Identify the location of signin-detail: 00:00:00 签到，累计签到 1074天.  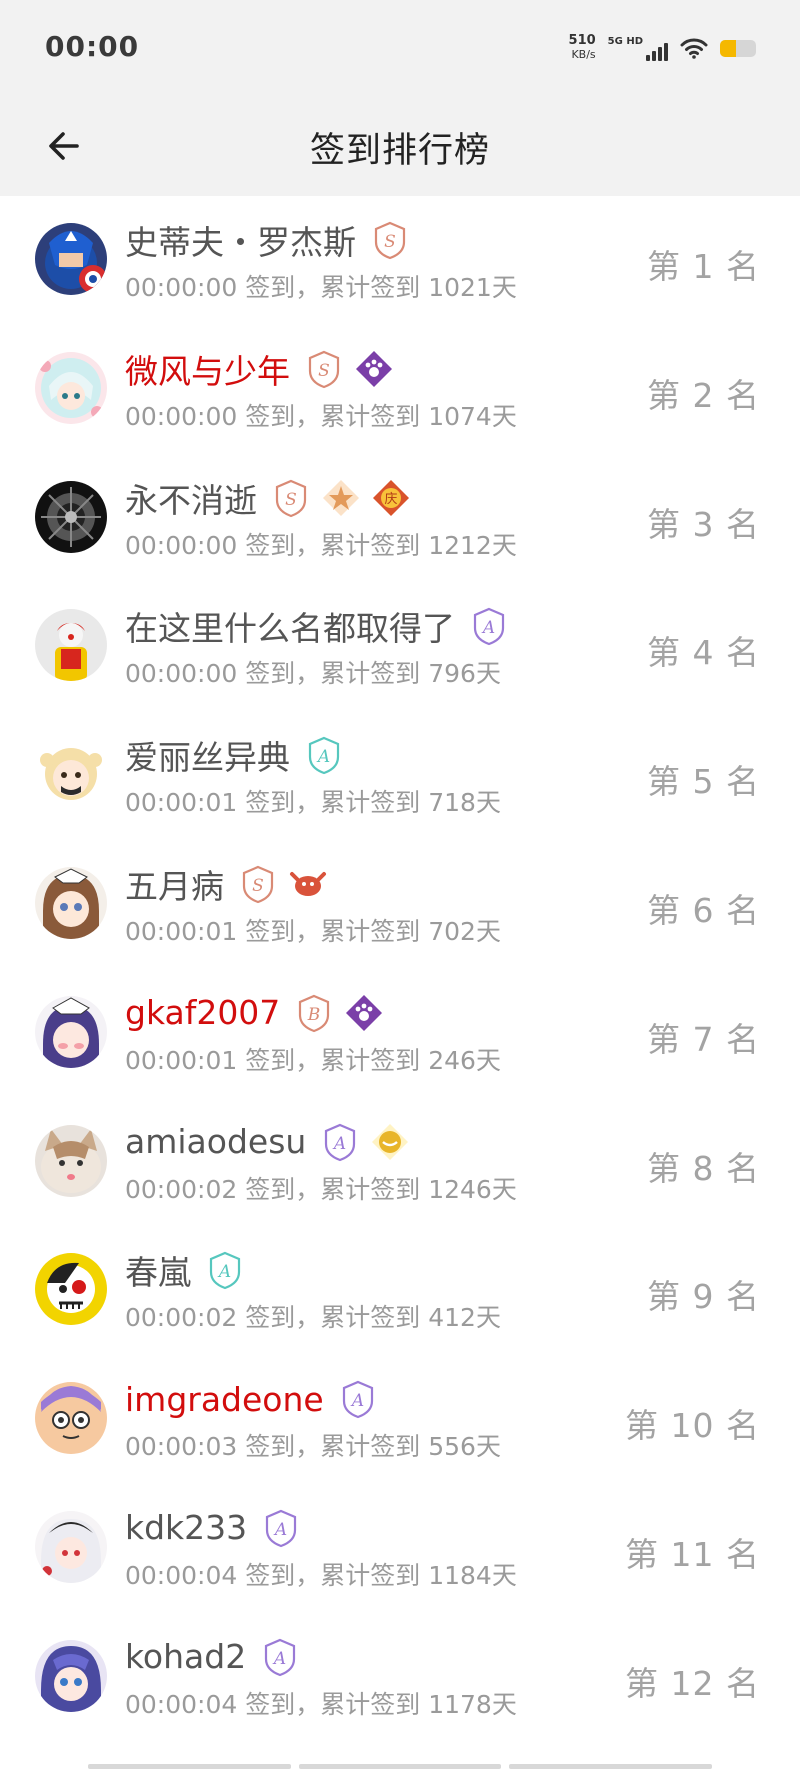
(321, 415).